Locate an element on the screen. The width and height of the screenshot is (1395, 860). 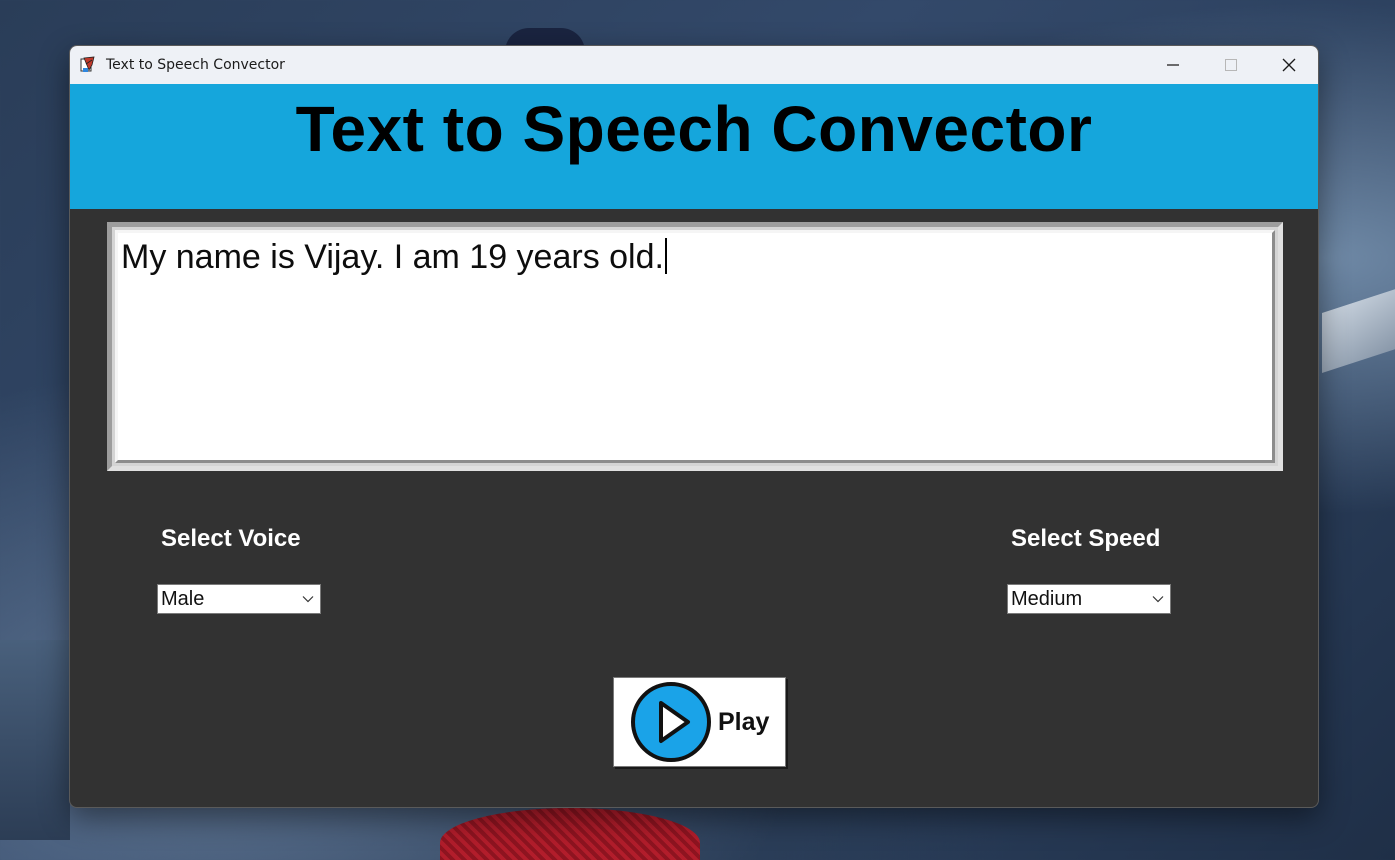
maximize-button is located at coordinates (1231, 65).